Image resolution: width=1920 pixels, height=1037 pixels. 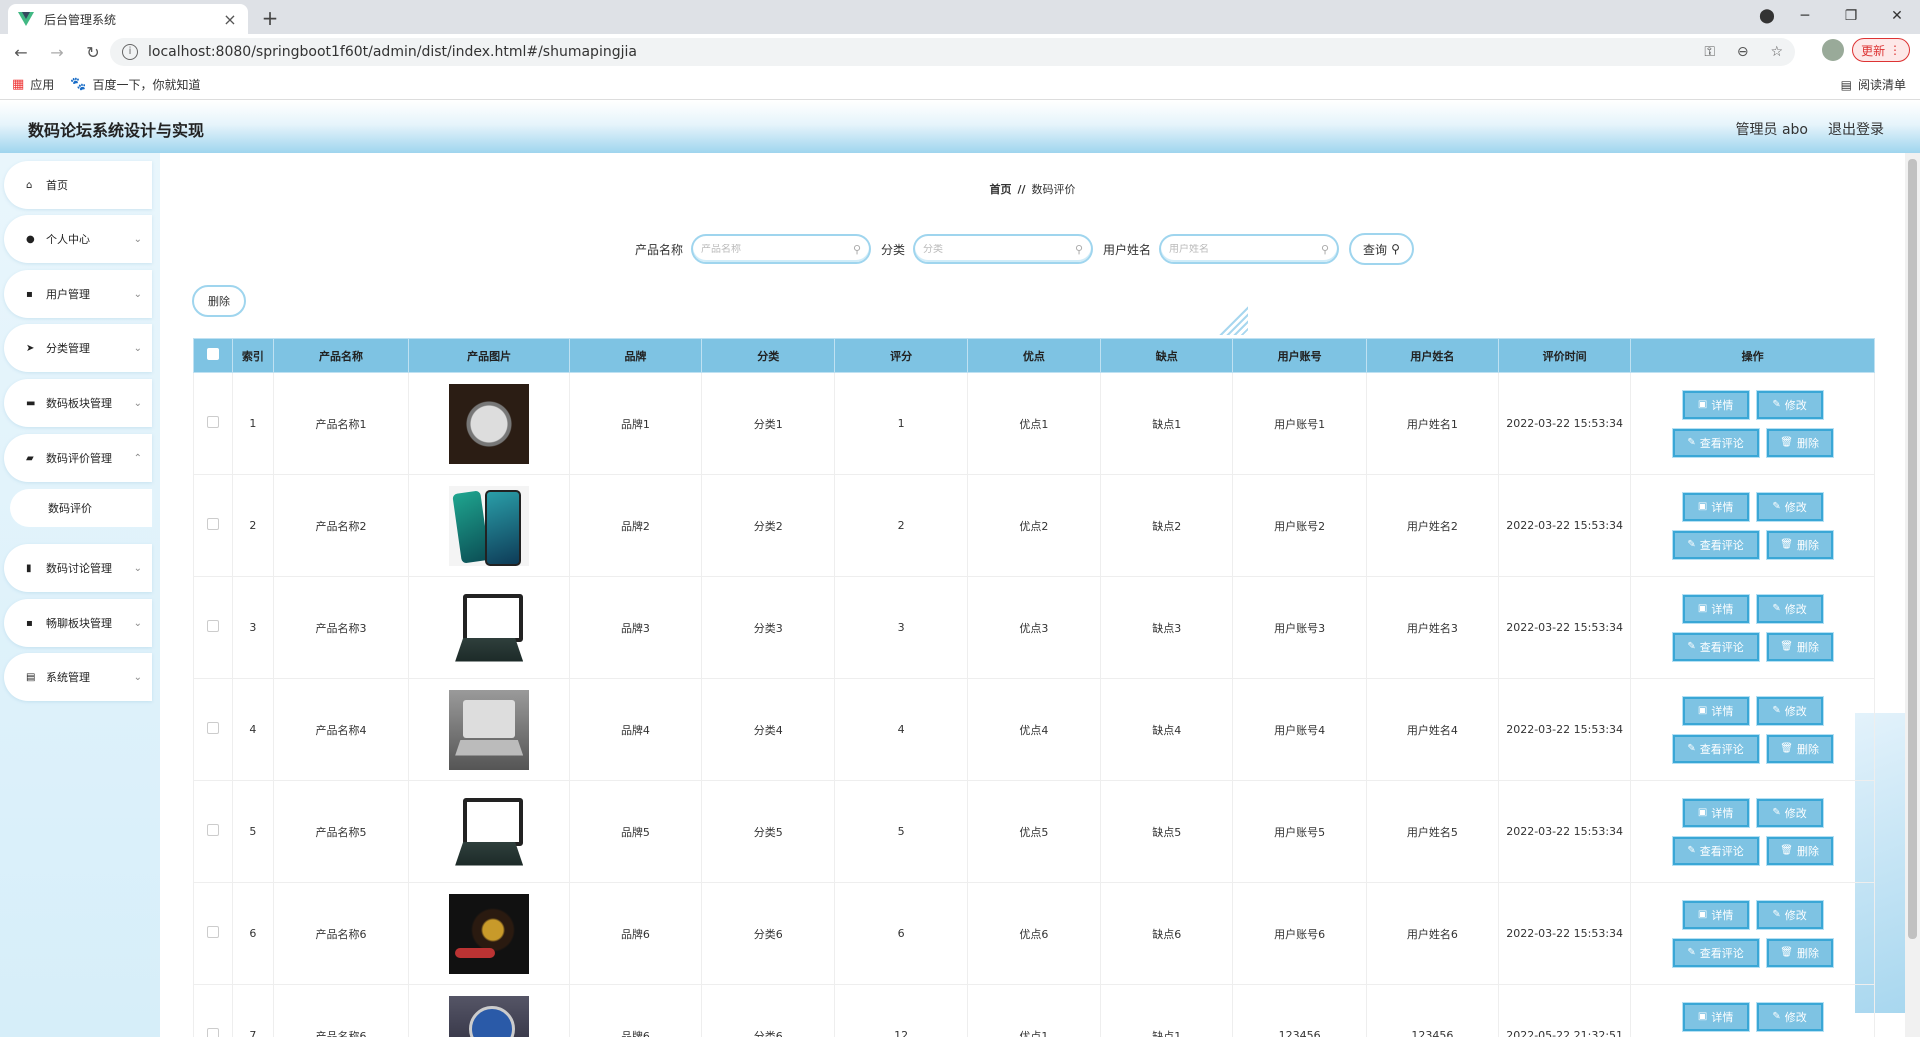 What do you see at coordinates (901, 525) in the screenshot?
I see `cell-score: 2` at bounding box center [901, 525].